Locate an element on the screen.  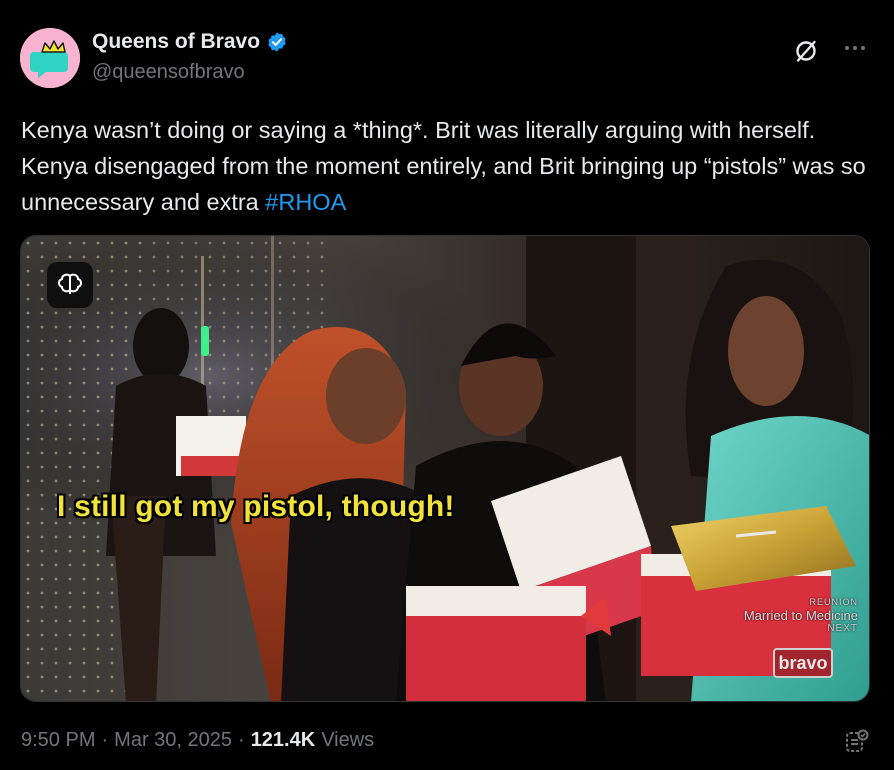
grok-icon is located at coordinates (806, 51).